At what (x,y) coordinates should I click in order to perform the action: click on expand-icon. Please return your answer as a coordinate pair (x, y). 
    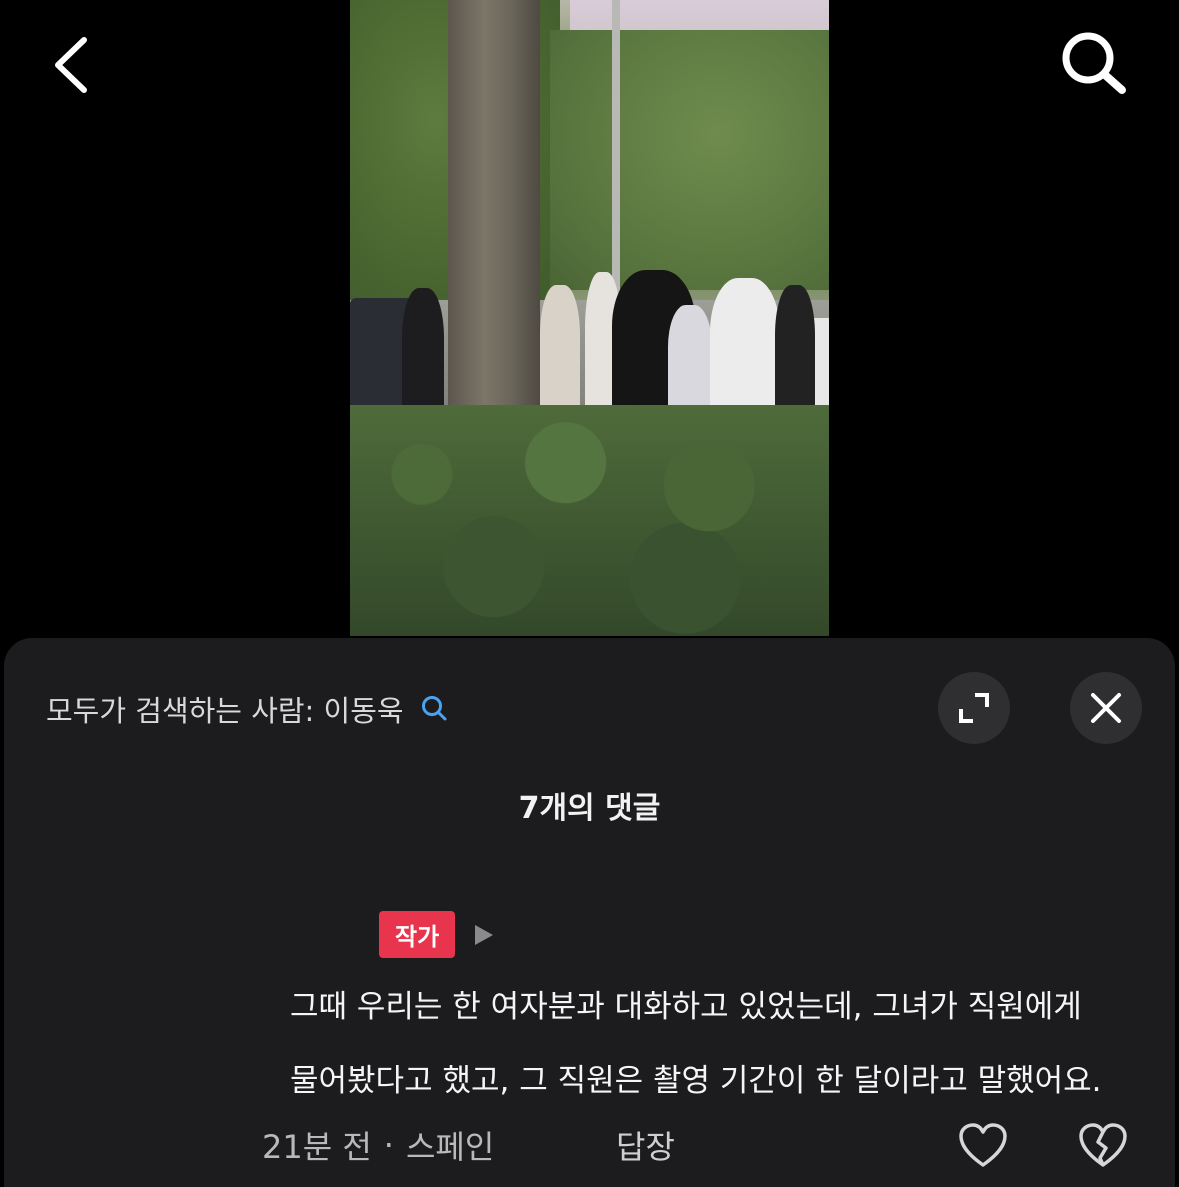
    Looking at the image, I should click on (974, 708).